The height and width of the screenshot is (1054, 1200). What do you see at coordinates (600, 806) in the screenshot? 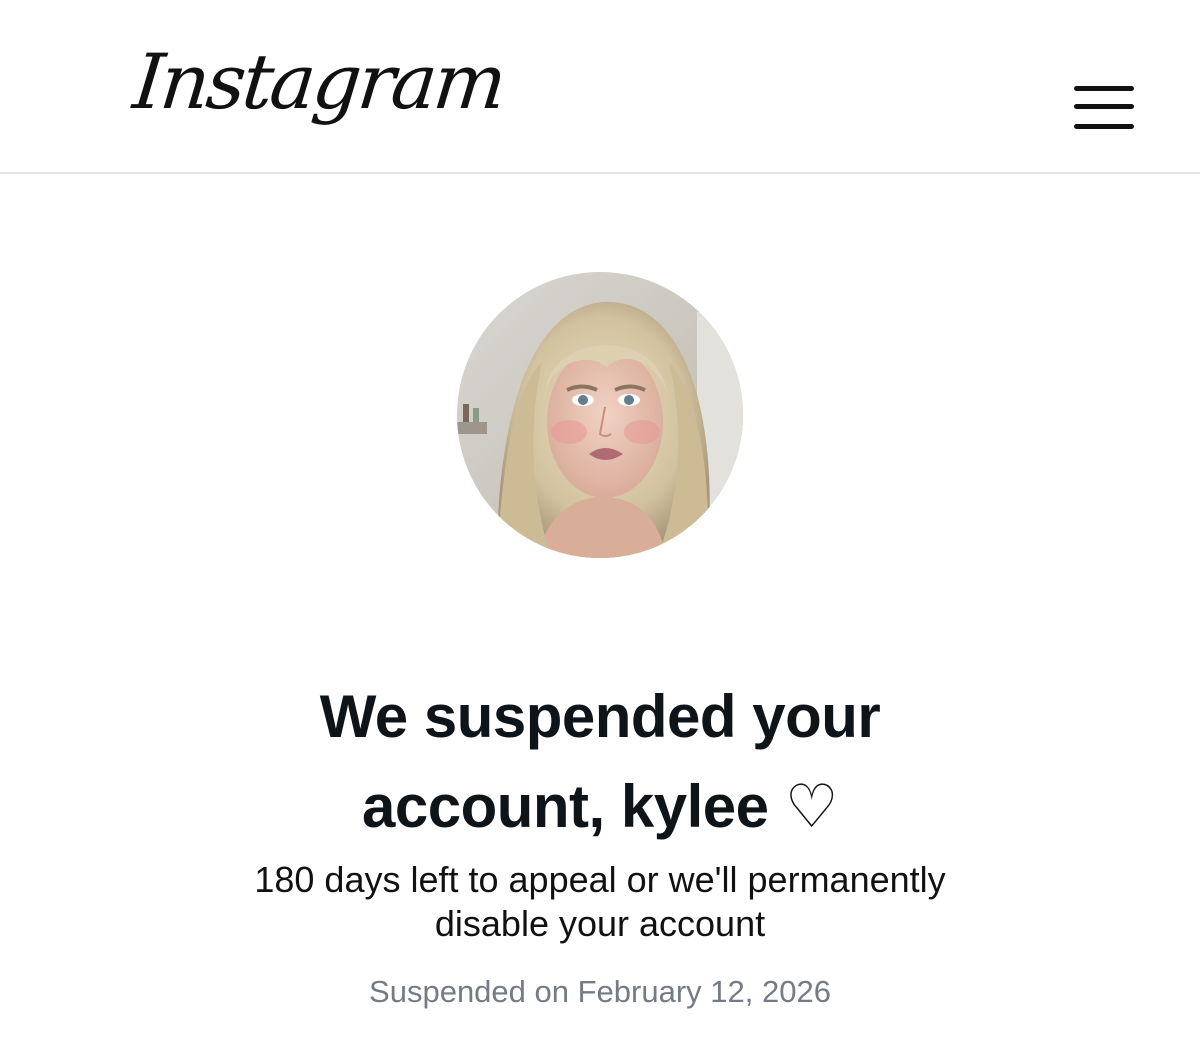
I see `title-line: account, kylee ♡` at bounding box center [600, 806].